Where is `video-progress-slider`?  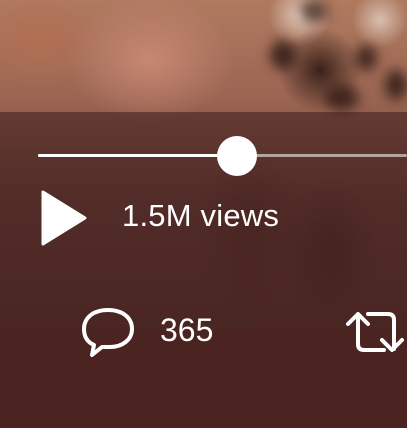 video-progress-slider is located at coordinates (222, 156).